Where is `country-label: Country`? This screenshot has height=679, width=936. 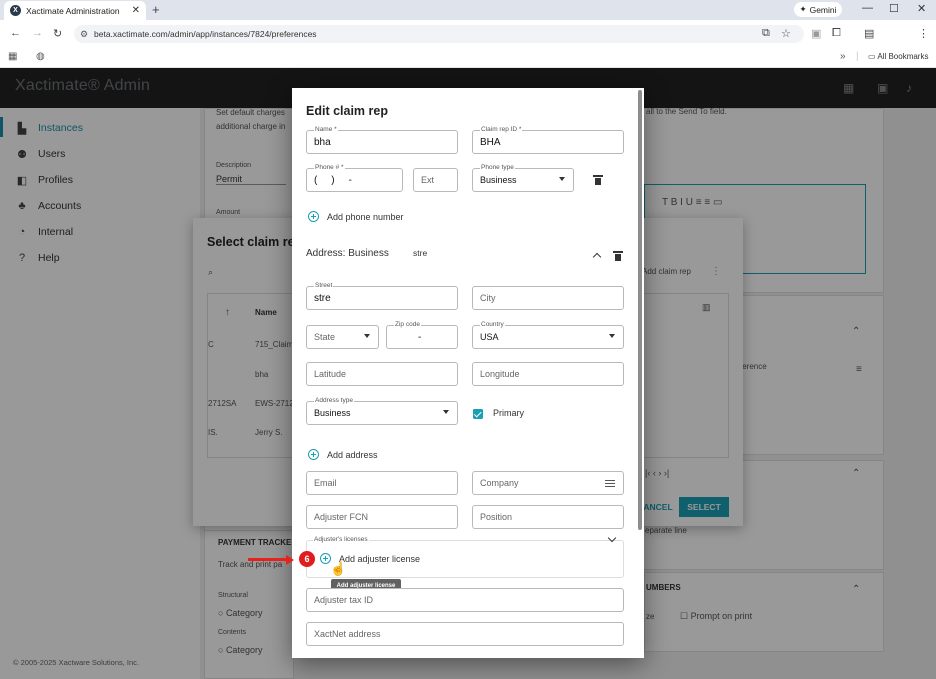 country-label: Country is located at coordinates (492, 325).